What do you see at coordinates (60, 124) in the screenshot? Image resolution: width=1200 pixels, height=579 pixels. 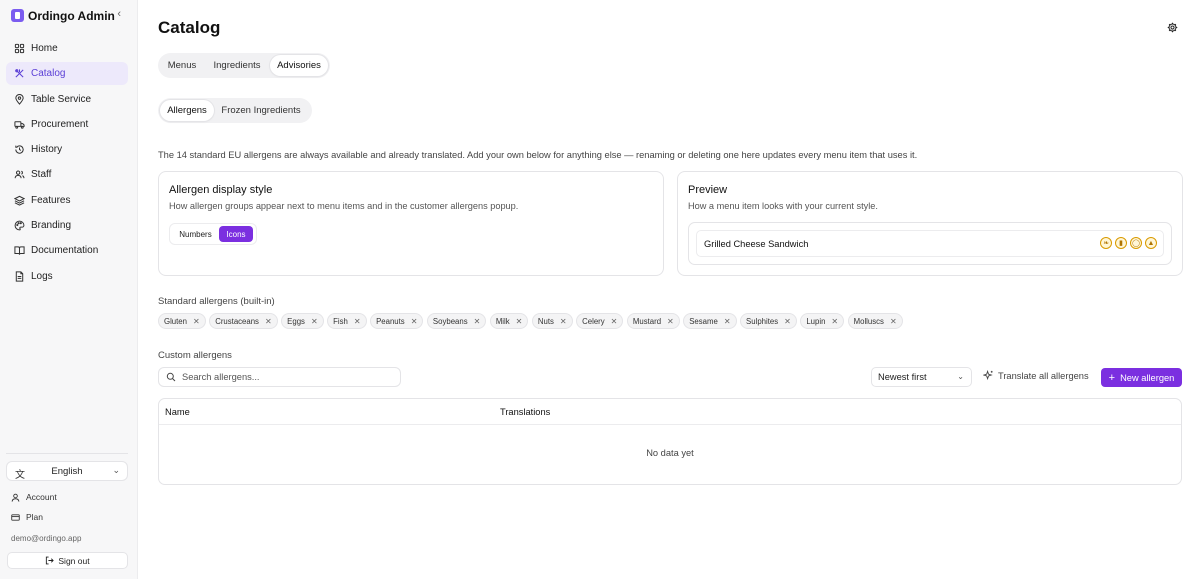 I see `sidebar-item-label: Procurement` at bounding box center [60, 124].